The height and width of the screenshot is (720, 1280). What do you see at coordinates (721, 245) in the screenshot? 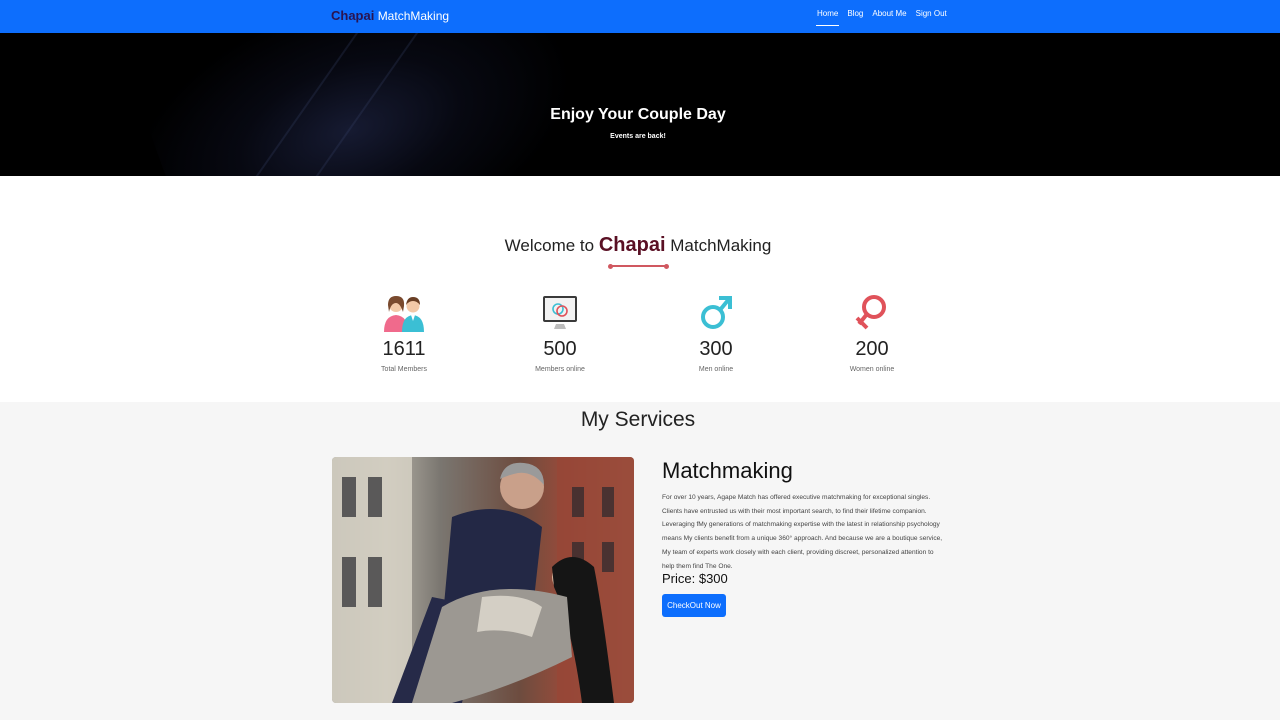
I see `welcome-suffix: MatchMaking` at bounding box center [721, 245].